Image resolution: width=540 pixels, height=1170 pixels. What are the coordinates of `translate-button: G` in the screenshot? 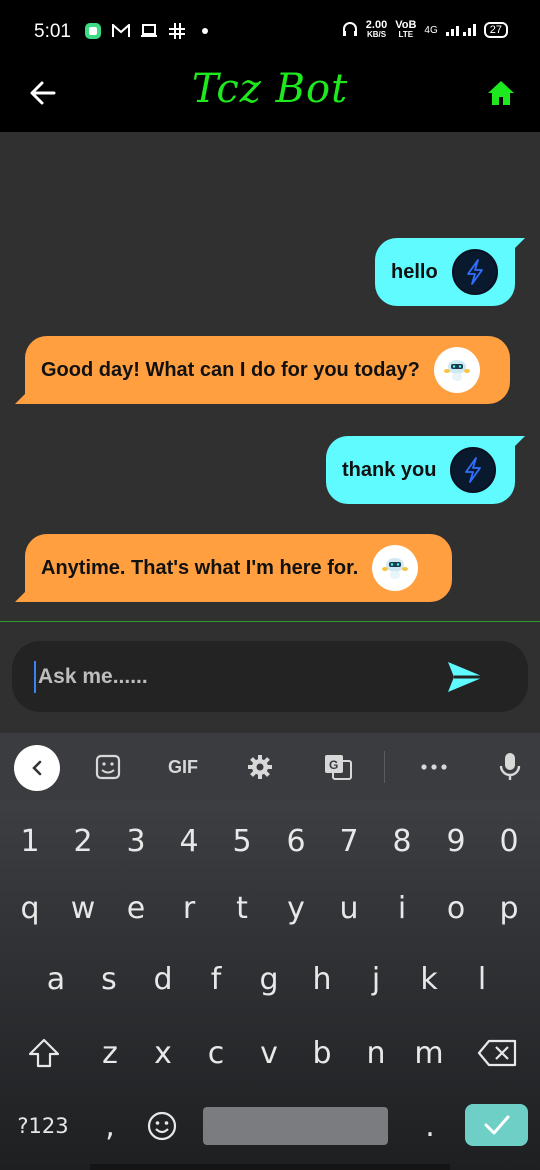 It's located at (338, 767).